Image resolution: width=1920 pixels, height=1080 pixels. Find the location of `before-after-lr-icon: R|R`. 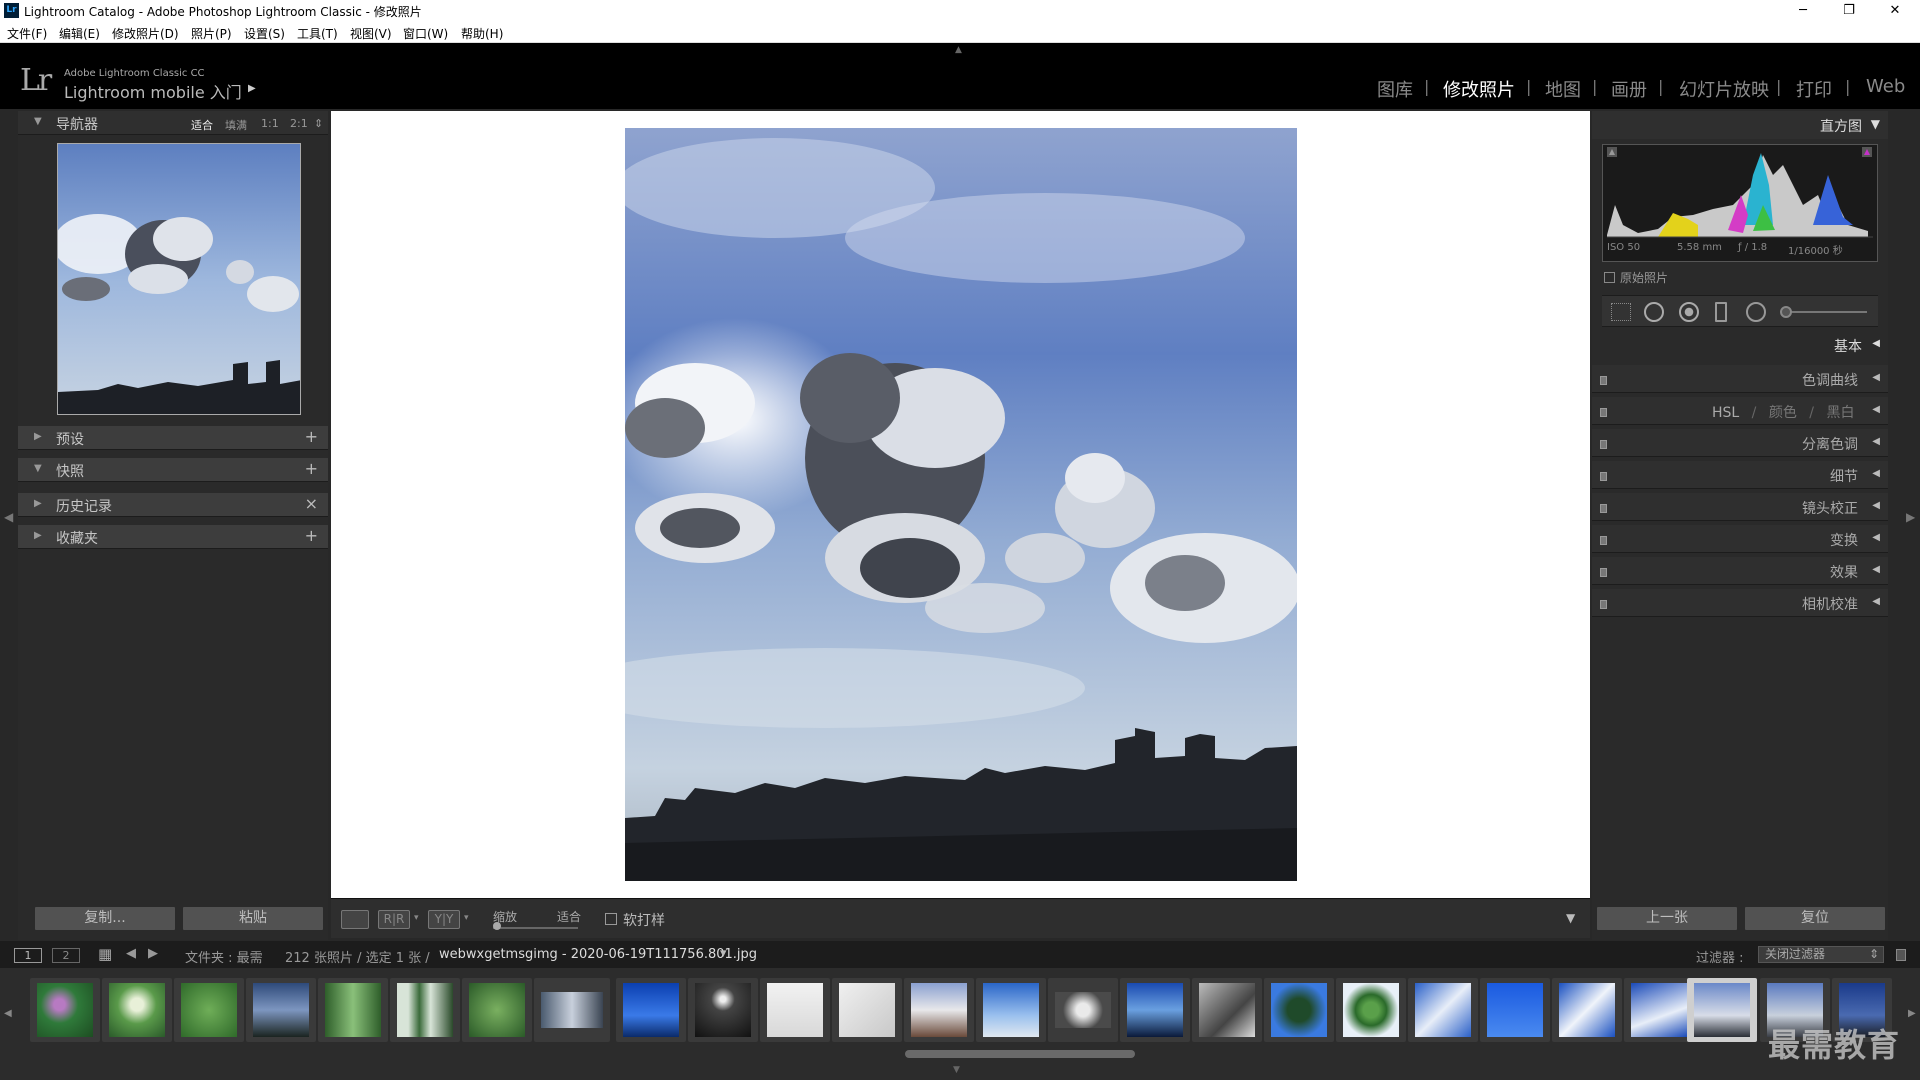

before-after-lr-icon: R|R is located at coordinates (394, 919).